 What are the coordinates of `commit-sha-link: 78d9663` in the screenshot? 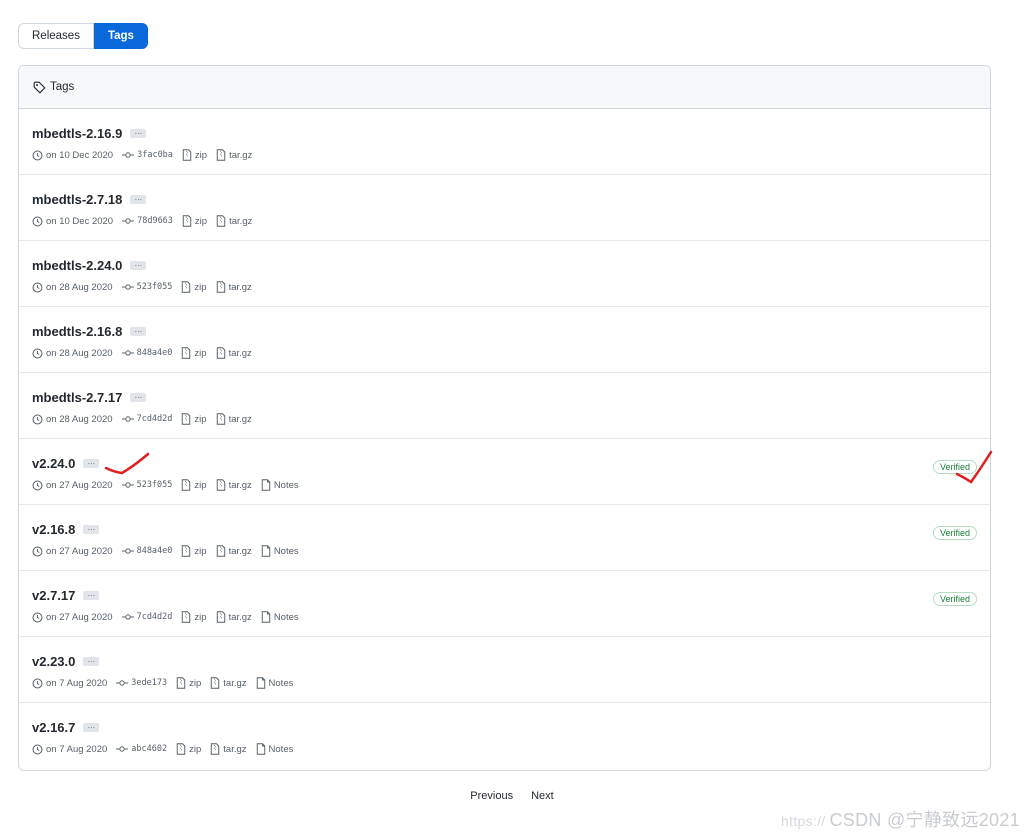 It's located at (155, 221).